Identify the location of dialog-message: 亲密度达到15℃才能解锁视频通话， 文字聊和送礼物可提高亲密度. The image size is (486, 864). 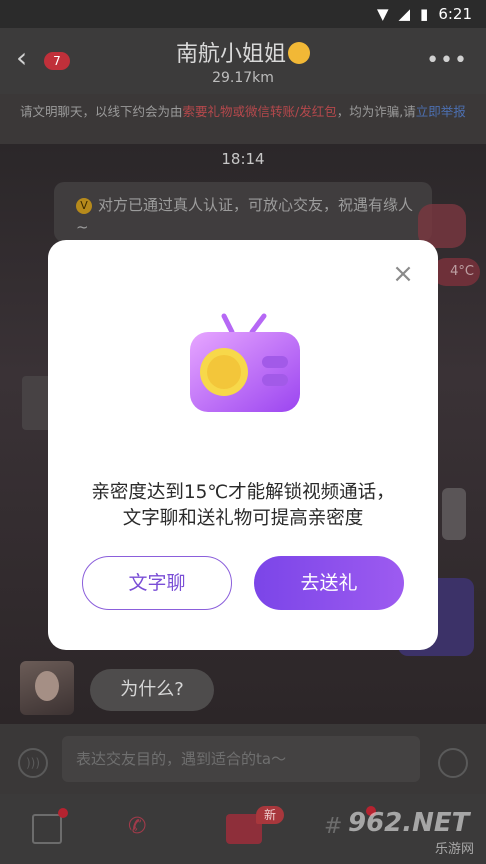
(243, 506).